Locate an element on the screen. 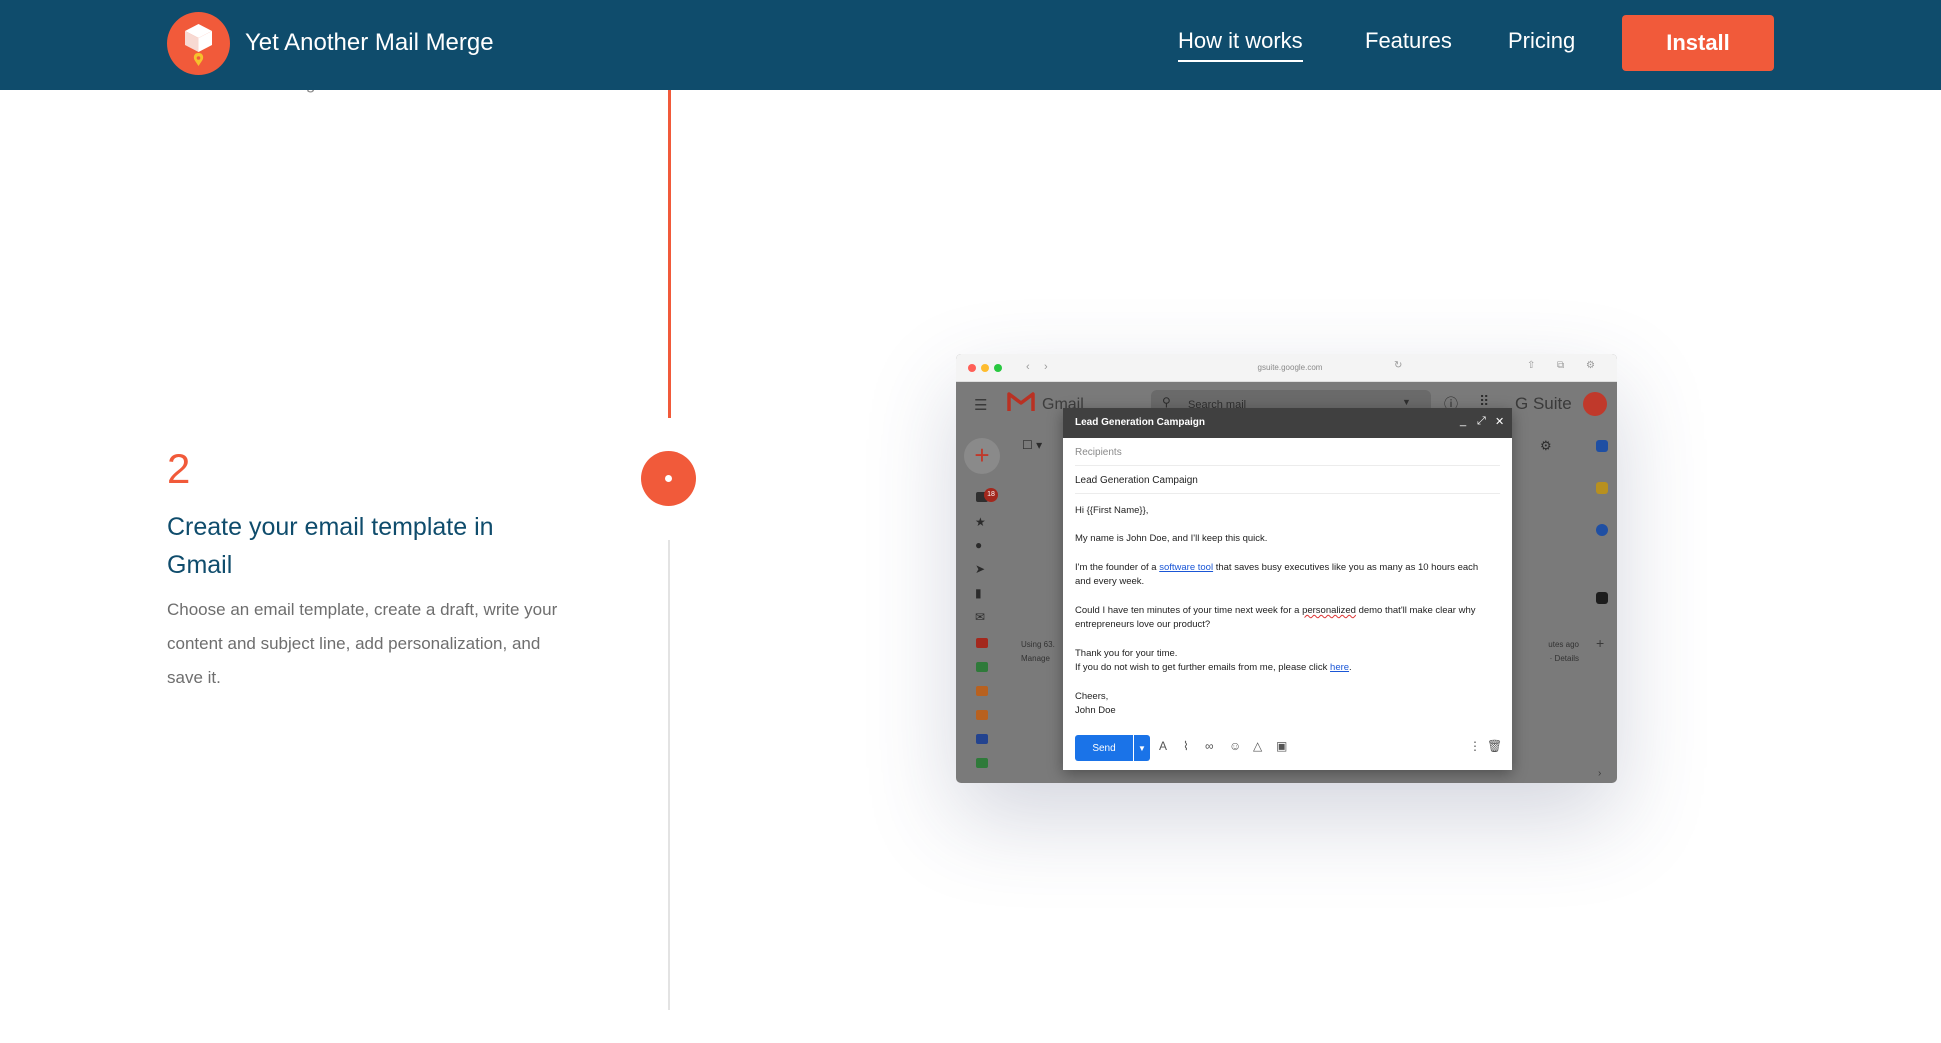 The height and width of the screenshot is (1043, 1941). browser-chrome: ‹ › gsuite.google.com ↻ ⇧ ⧉ ⚙ is located at coordinates (1286, 368).